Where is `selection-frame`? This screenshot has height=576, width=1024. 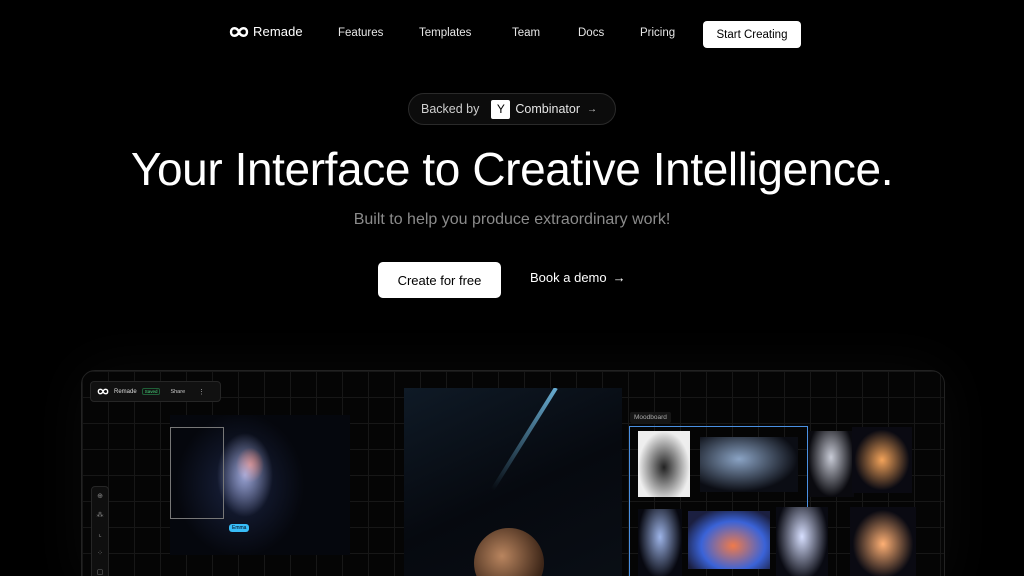
selection-frame is located at coordinates (197, 473).